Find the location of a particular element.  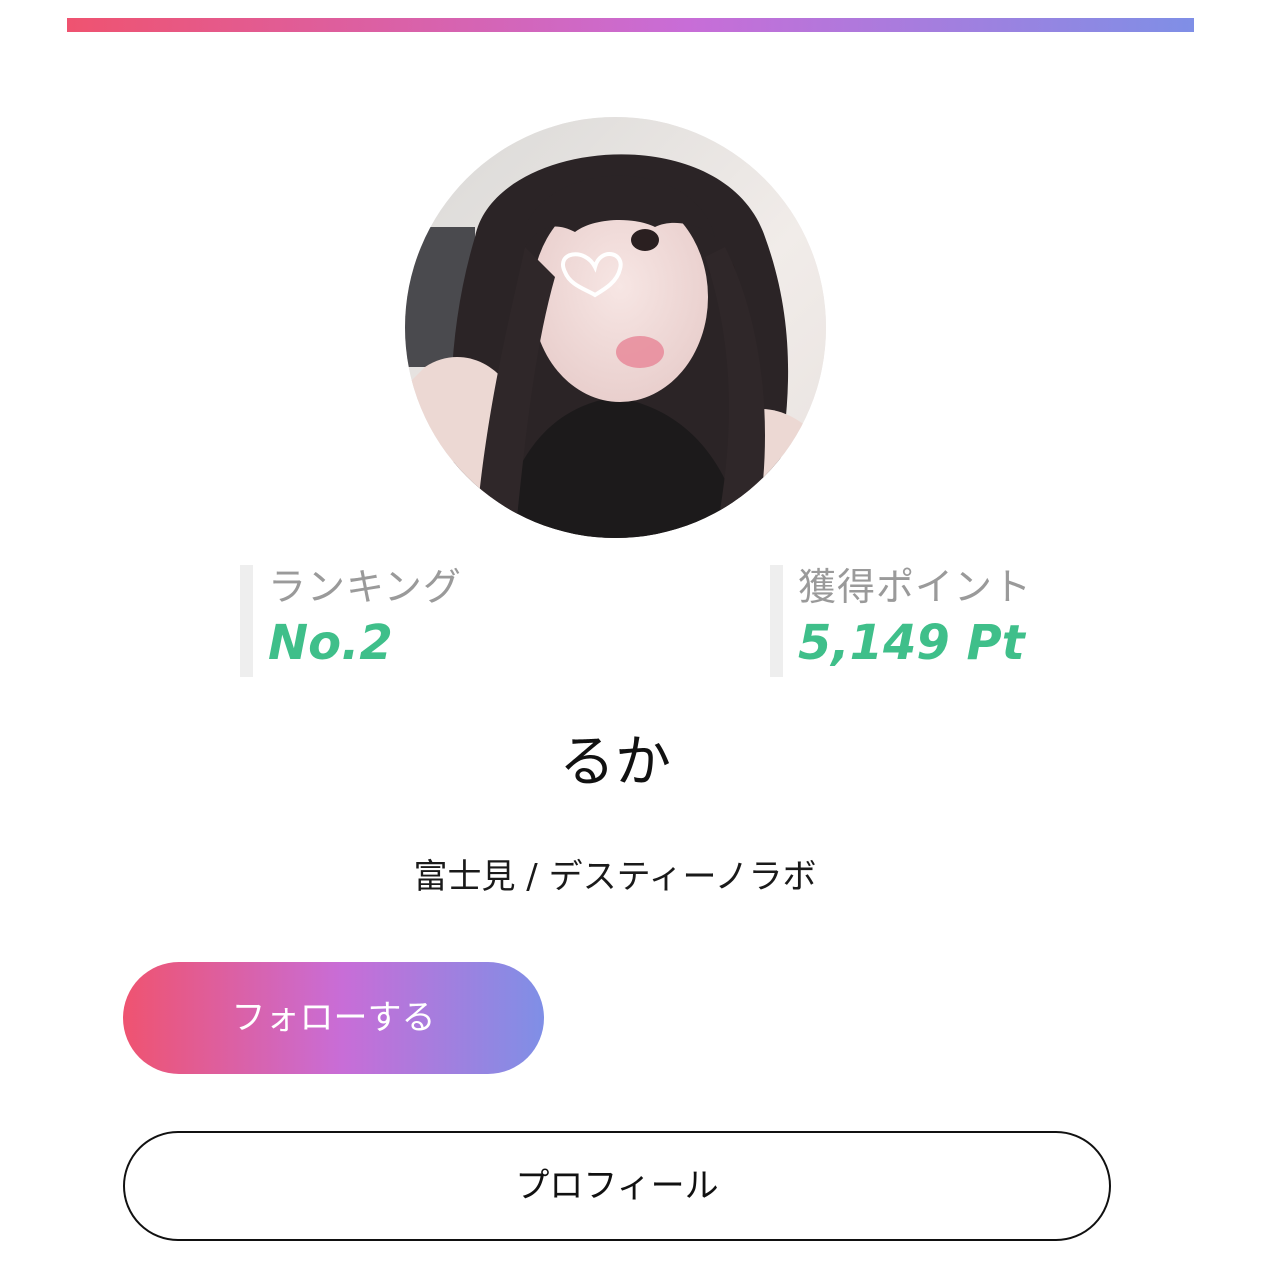

points-label: 獲得ポイント is located at coordinates (915, 587).